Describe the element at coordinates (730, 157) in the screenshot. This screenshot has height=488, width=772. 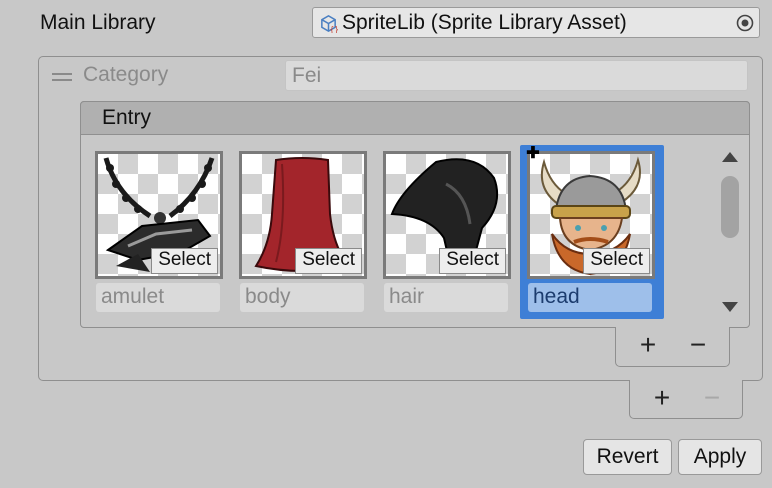
I see `scroll-up-arrow-icon` at that location.